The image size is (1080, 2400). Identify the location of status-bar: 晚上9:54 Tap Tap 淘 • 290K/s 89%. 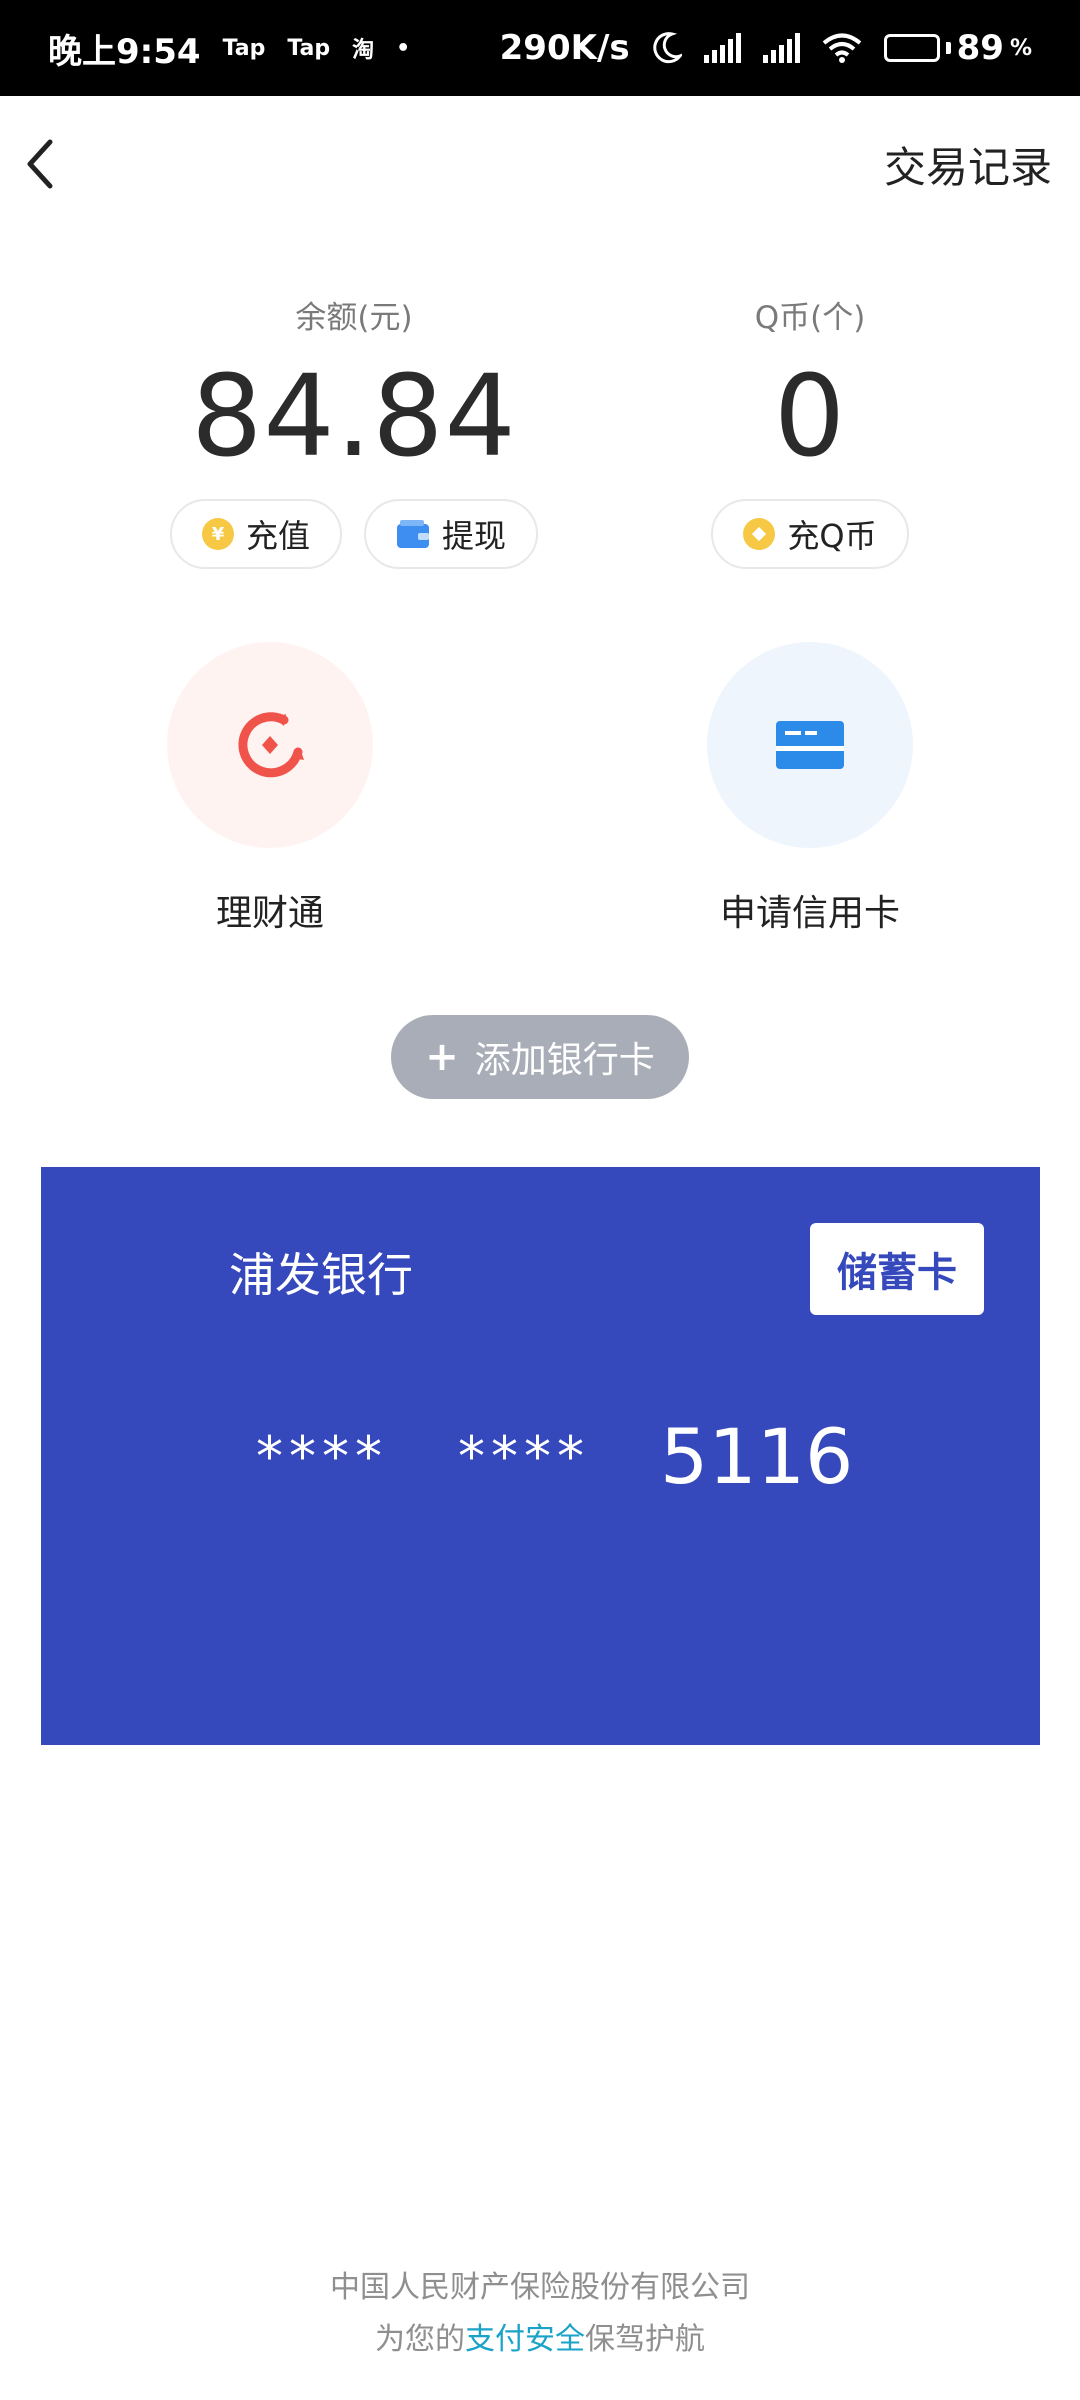
(540, 48).